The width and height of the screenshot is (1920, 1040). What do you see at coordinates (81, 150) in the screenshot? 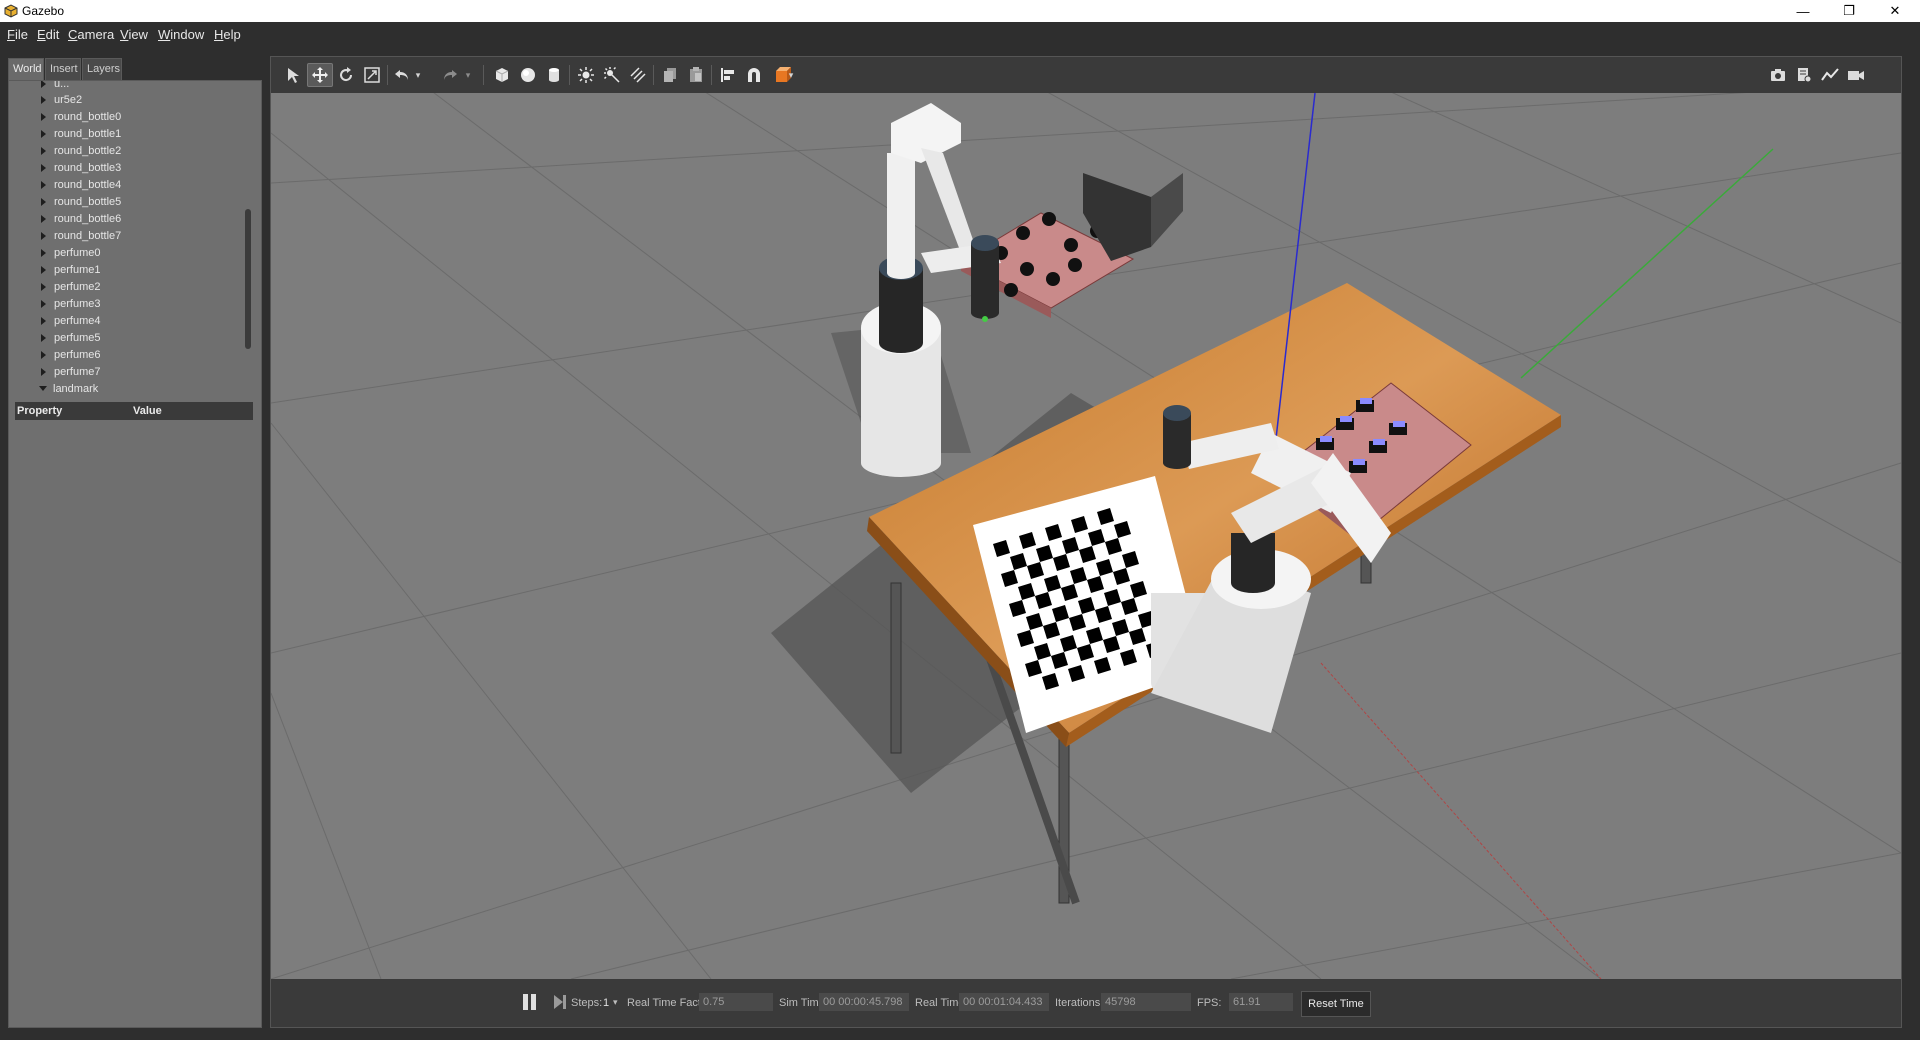
I see `tree-item: round_bottle2` at bounding box center [81, 150].